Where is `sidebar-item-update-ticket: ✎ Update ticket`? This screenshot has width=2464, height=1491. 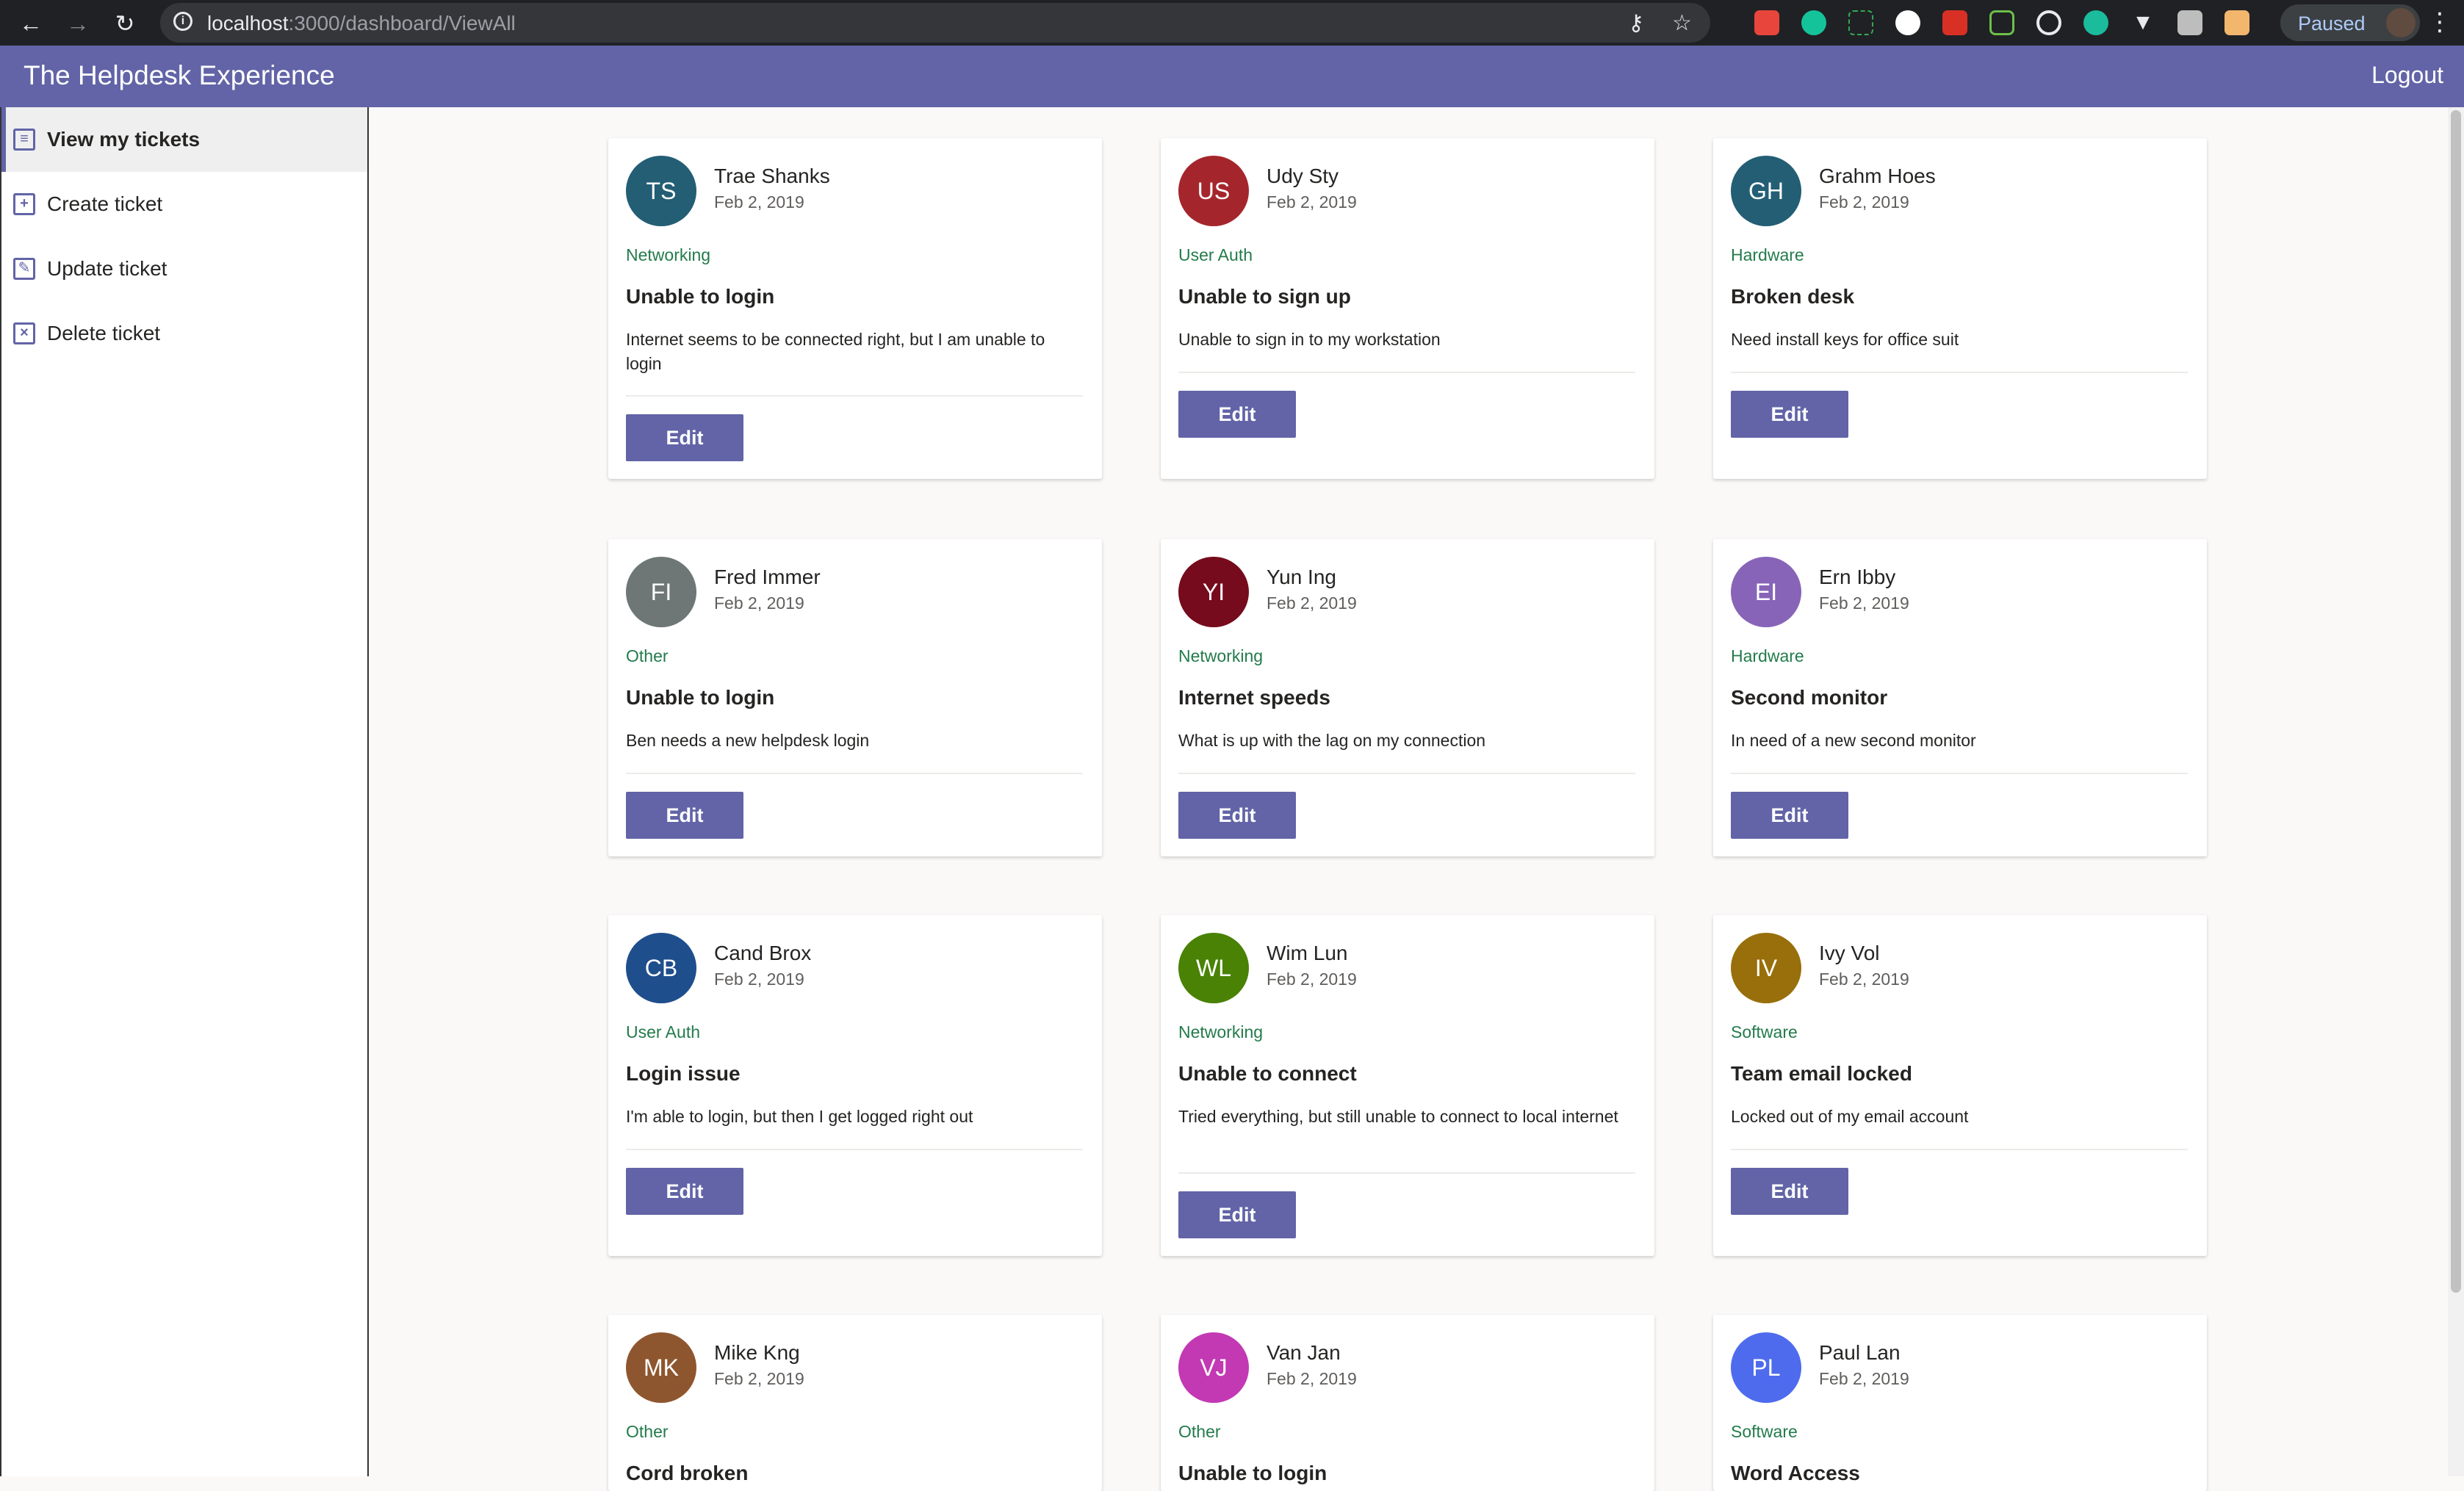
sidebar-item-update-ticket: ✎ Update ticket is located at coordinates (184, 269).